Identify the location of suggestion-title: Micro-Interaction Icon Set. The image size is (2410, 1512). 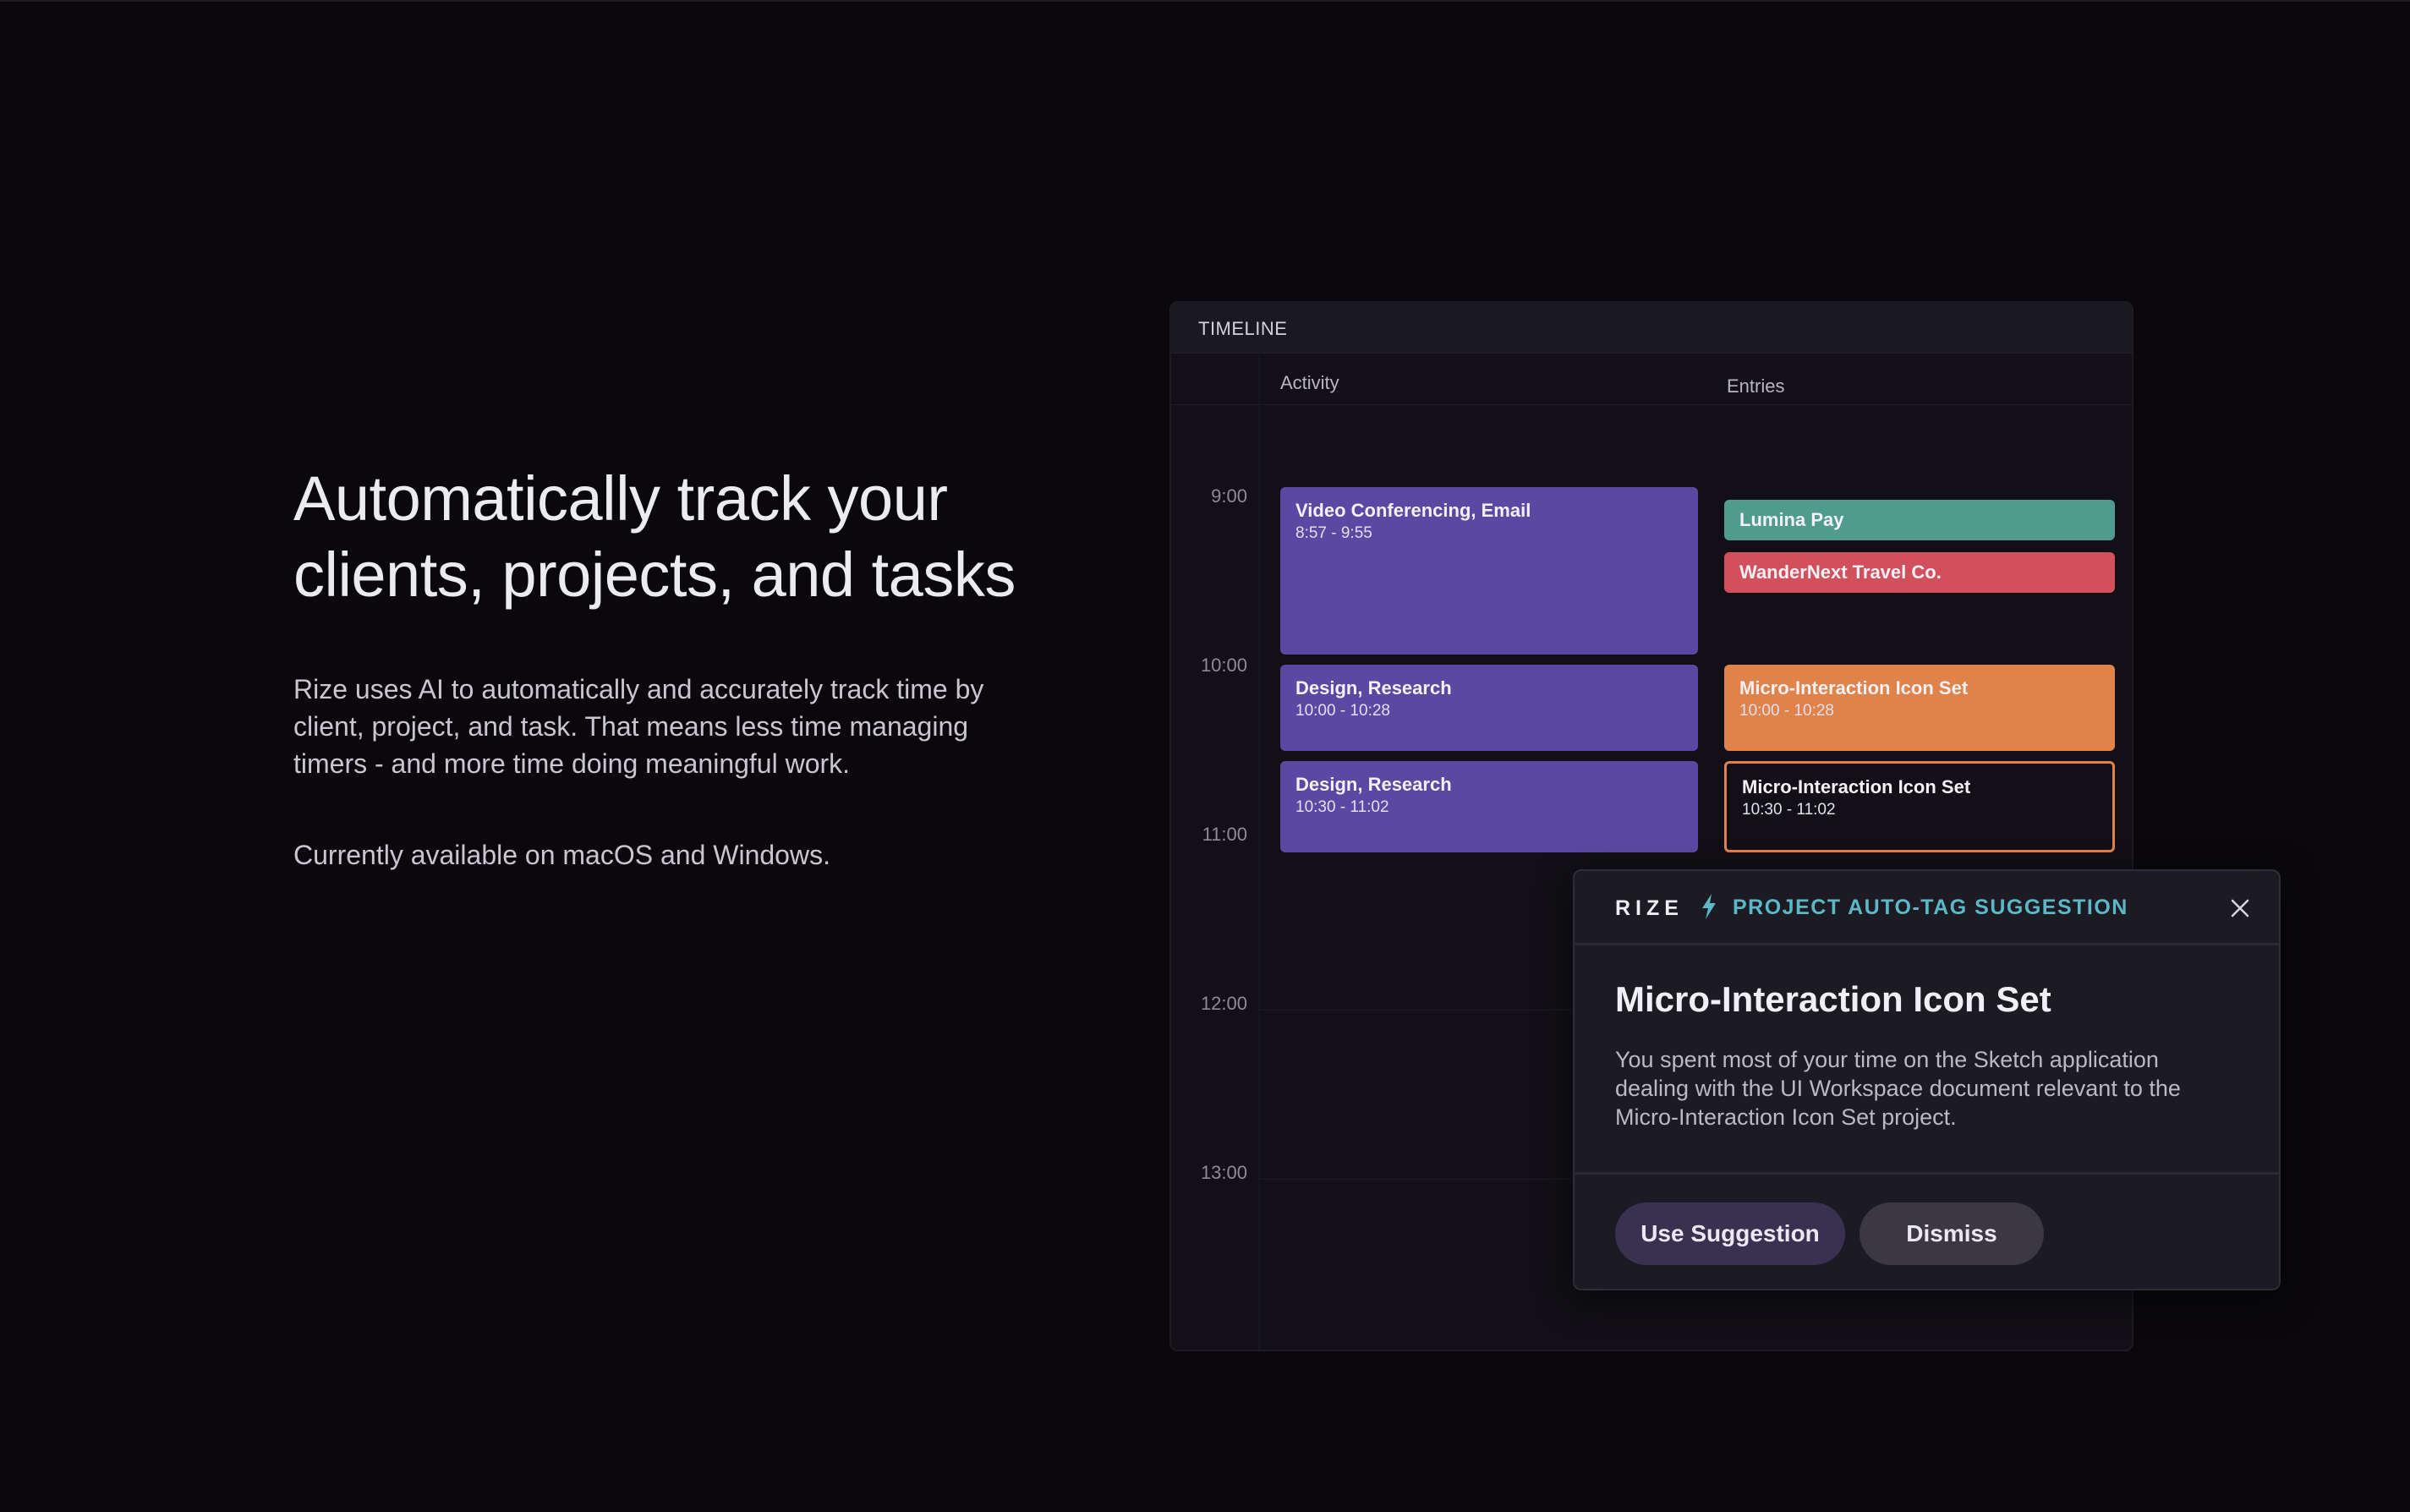
(1833, 999).